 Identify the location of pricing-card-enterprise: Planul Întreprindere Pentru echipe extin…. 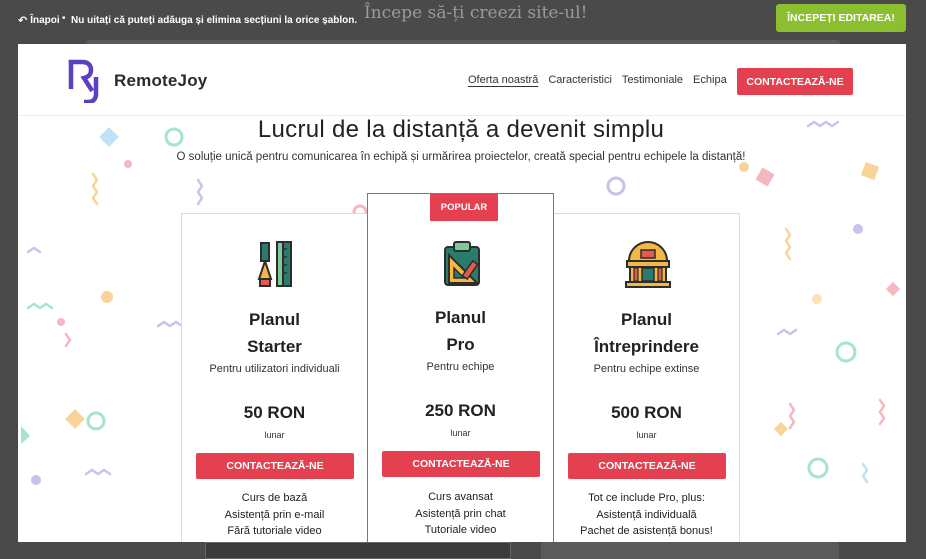
(646, 377).